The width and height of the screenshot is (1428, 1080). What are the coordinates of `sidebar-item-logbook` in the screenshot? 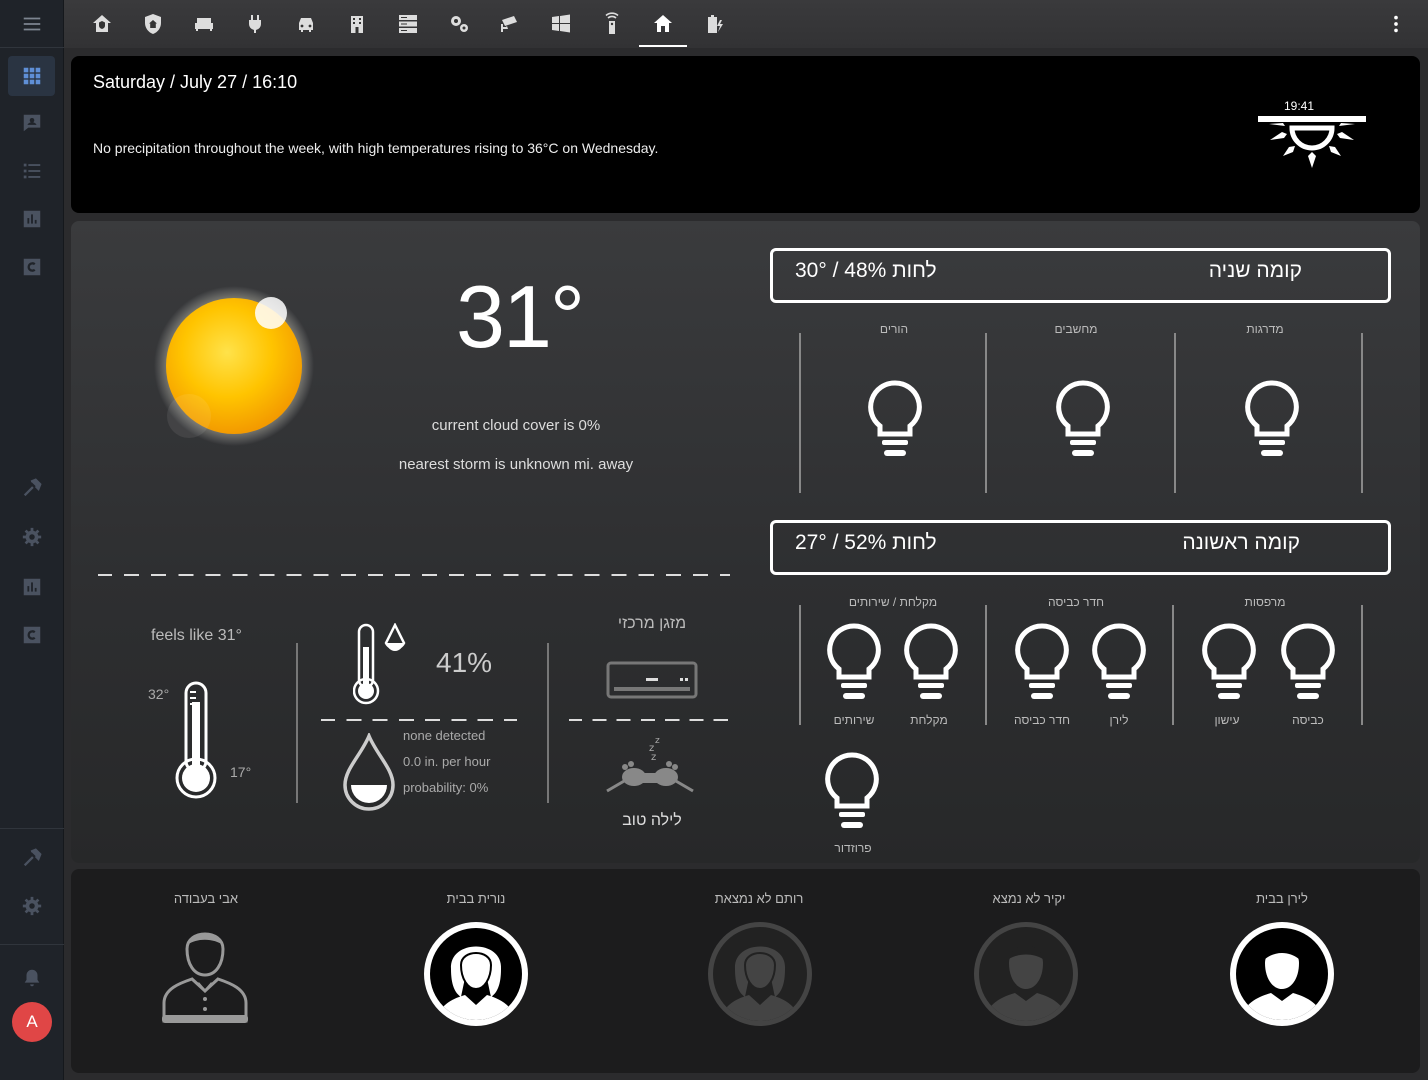 It's located at (31, 171).